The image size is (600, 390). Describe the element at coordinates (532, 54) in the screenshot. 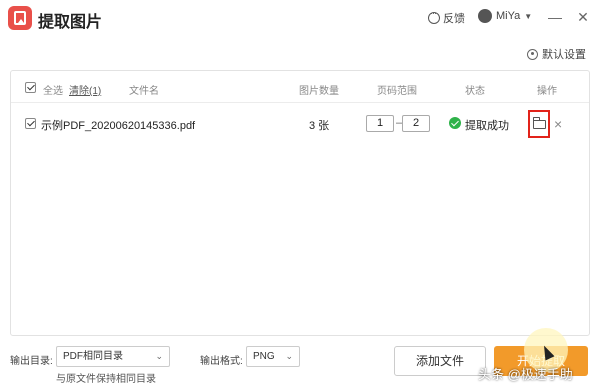

I see `gear-icon` at that location.